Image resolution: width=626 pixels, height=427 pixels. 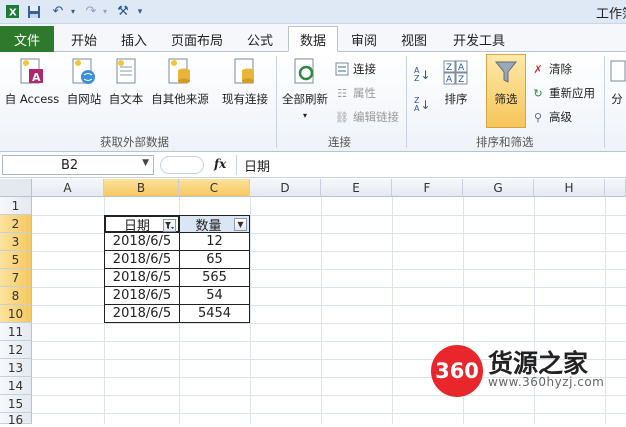 I want to click on properties-button: ☷ 属性, so click(x=355, y=93).